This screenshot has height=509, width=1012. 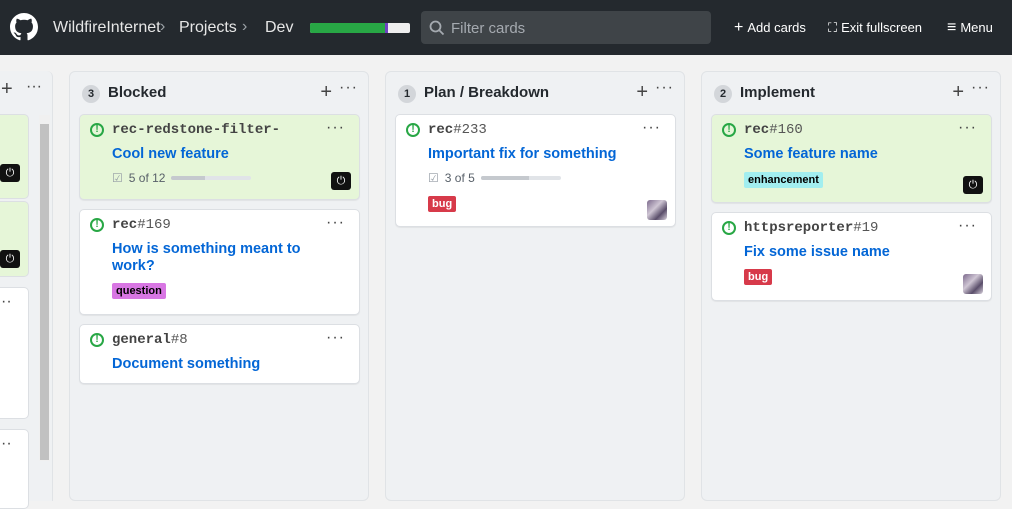 What do you see at coordinates (459, 178) in the screenshot?
I see `task-count: 3 of 5` at bounding box center [459, 178].